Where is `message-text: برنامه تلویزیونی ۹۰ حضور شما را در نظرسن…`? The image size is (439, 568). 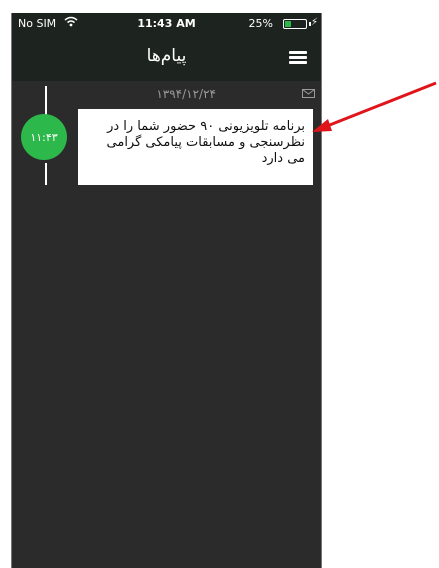
message-text: برنامه تلویزیونی ۹۰ حضور شما را در نظرسن… is located at coordinates (205, 142).